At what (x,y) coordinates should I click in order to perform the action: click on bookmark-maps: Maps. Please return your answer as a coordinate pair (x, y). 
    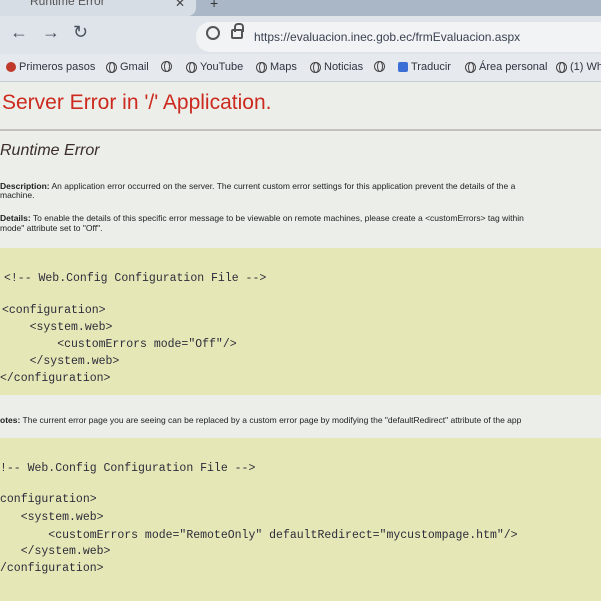
    Looking at the image, I should click on (276, 67).